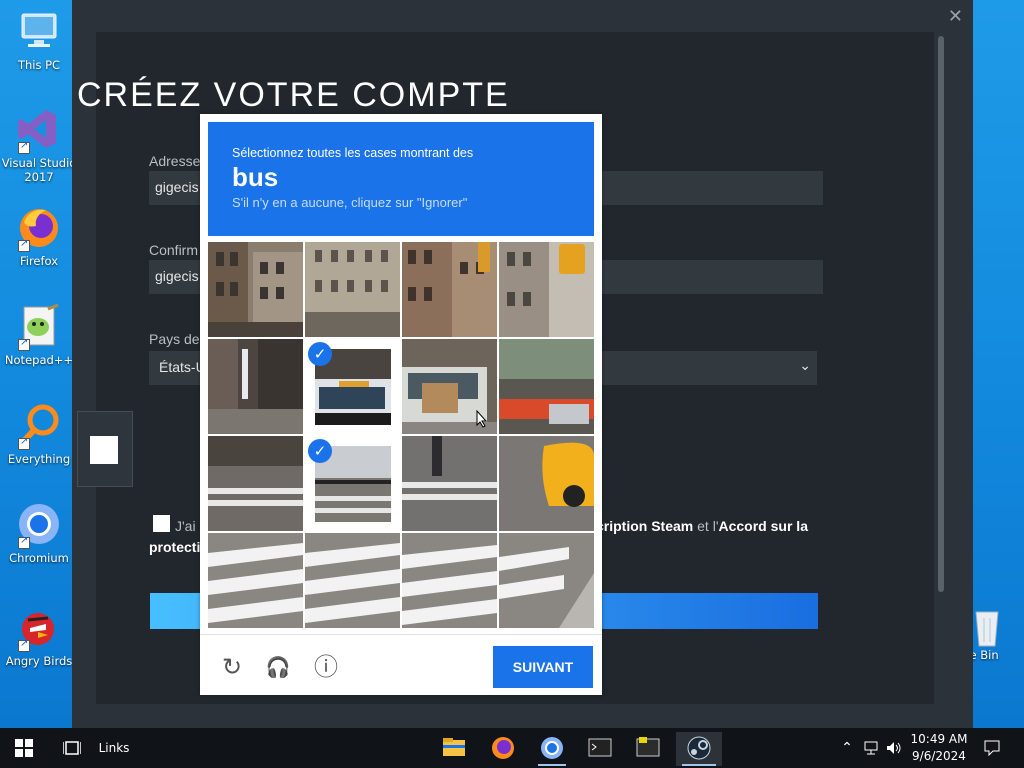 The height and width of the screenshot is (768, 1024). I want to click on desktop-icon-label: Everything, so click(39, 459).